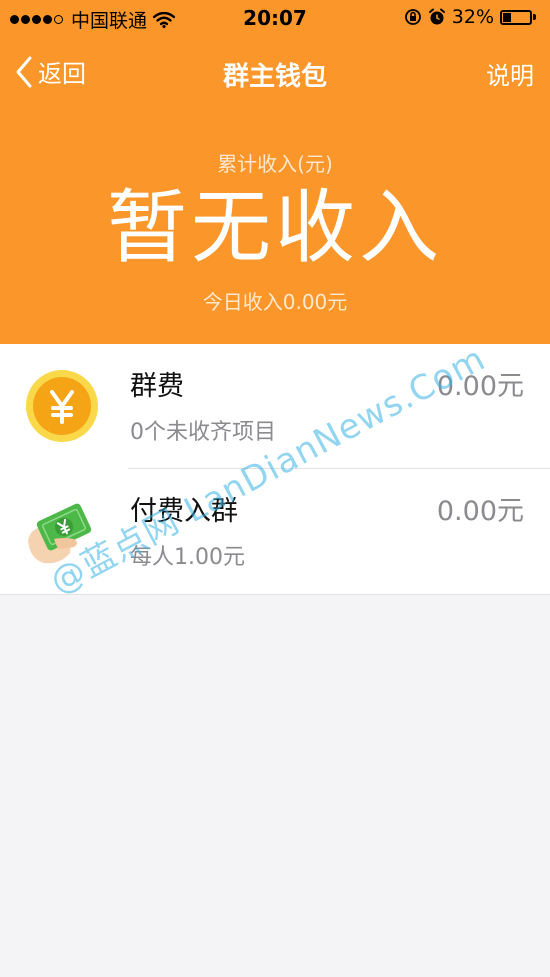 The height and width of the screenshot is (977, 550). Describe the element at coordinates (275, 227) in the screenshot. I see `total-income-value: 暂无收入` at that location.